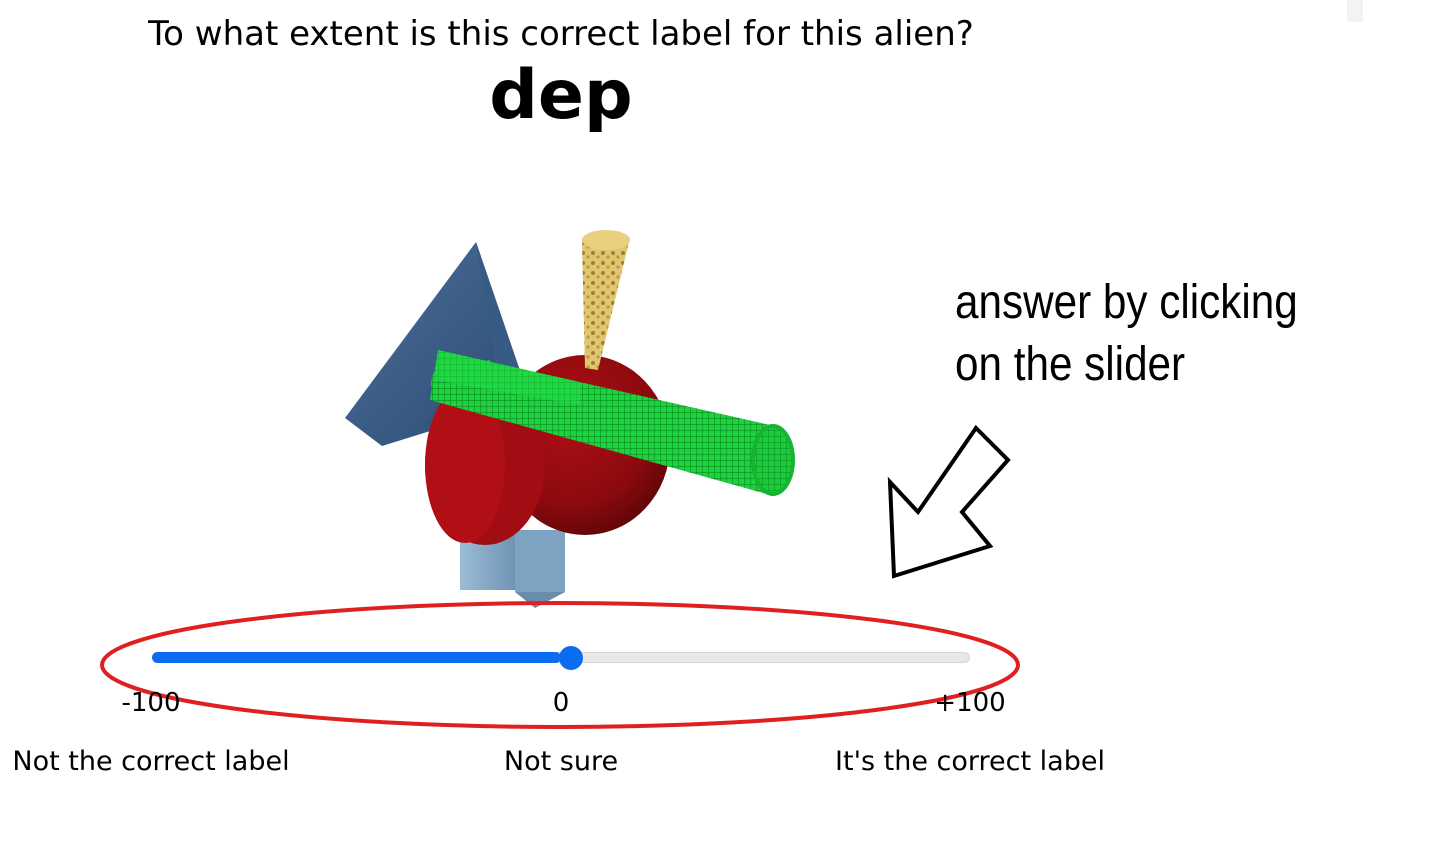 This screenshot has height=852, width=1440. Describe the element at coordinates (561, 95) in the screenshot. I see `label-word: dep` at that location.